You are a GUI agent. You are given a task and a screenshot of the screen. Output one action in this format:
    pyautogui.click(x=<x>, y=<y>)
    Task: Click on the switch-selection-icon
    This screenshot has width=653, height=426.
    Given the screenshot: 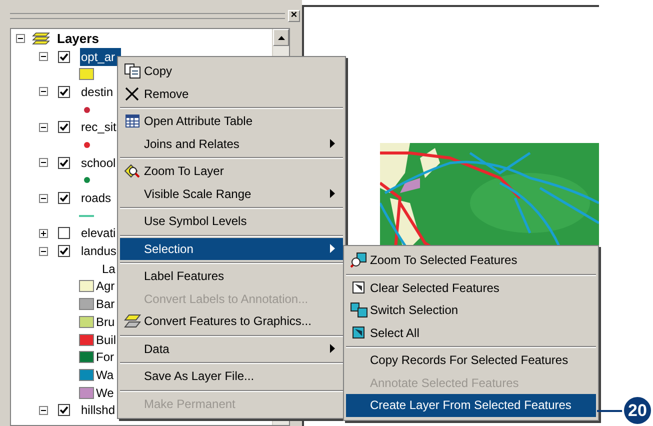 What is the action you would take?
    pyautogui.click(x=359, y=310)
    